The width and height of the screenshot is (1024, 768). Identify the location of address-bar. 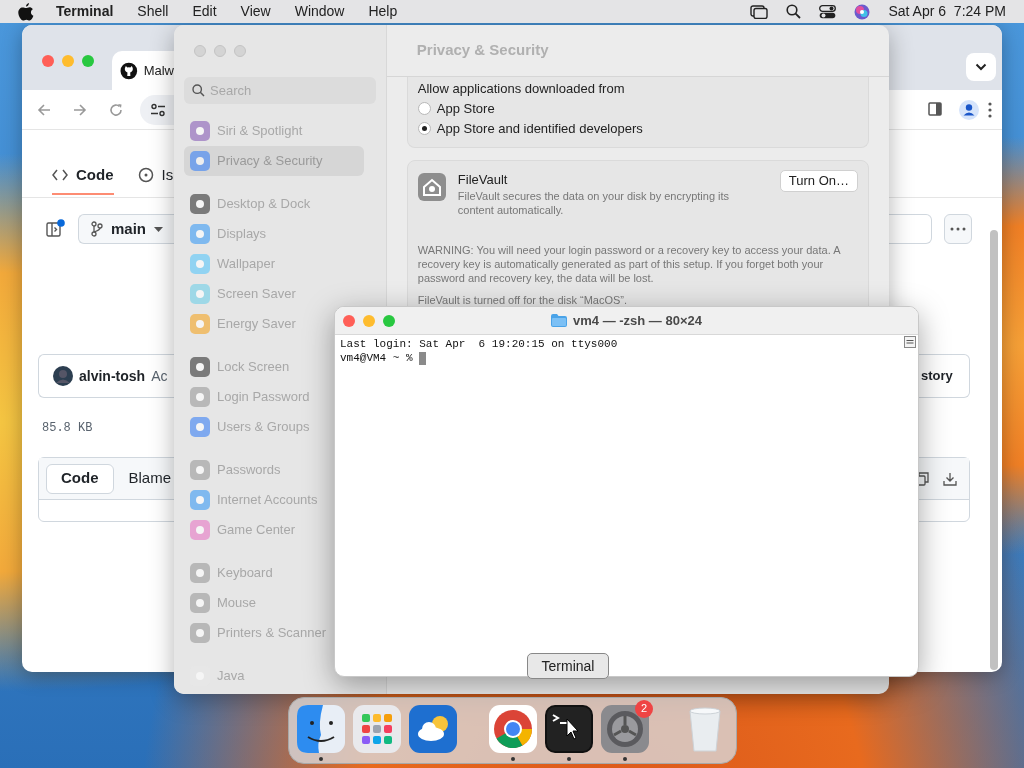
(157, 110).